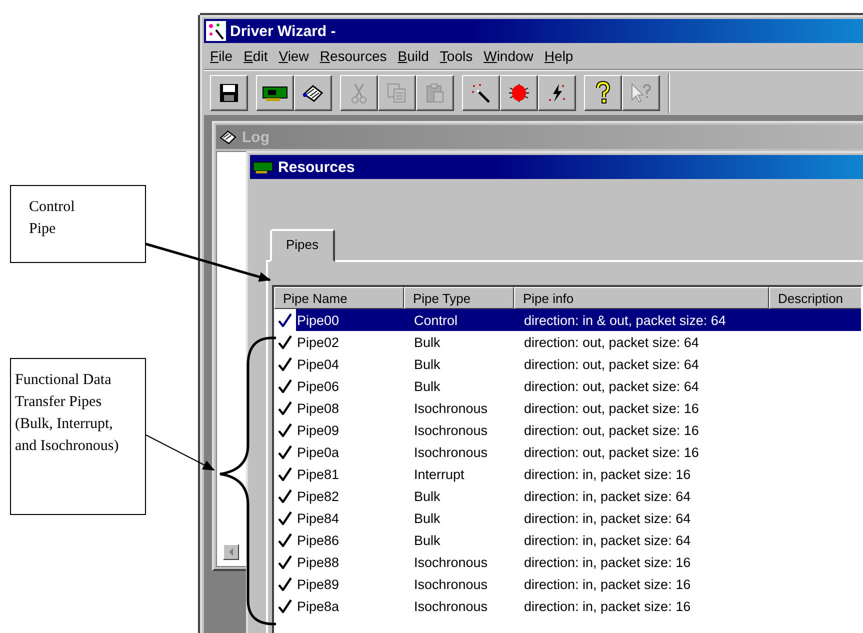 The image size is (863, 633). I want to click on table-row: Pipe82 Bulk direction: in, packet size: 64, so click(567, 496).